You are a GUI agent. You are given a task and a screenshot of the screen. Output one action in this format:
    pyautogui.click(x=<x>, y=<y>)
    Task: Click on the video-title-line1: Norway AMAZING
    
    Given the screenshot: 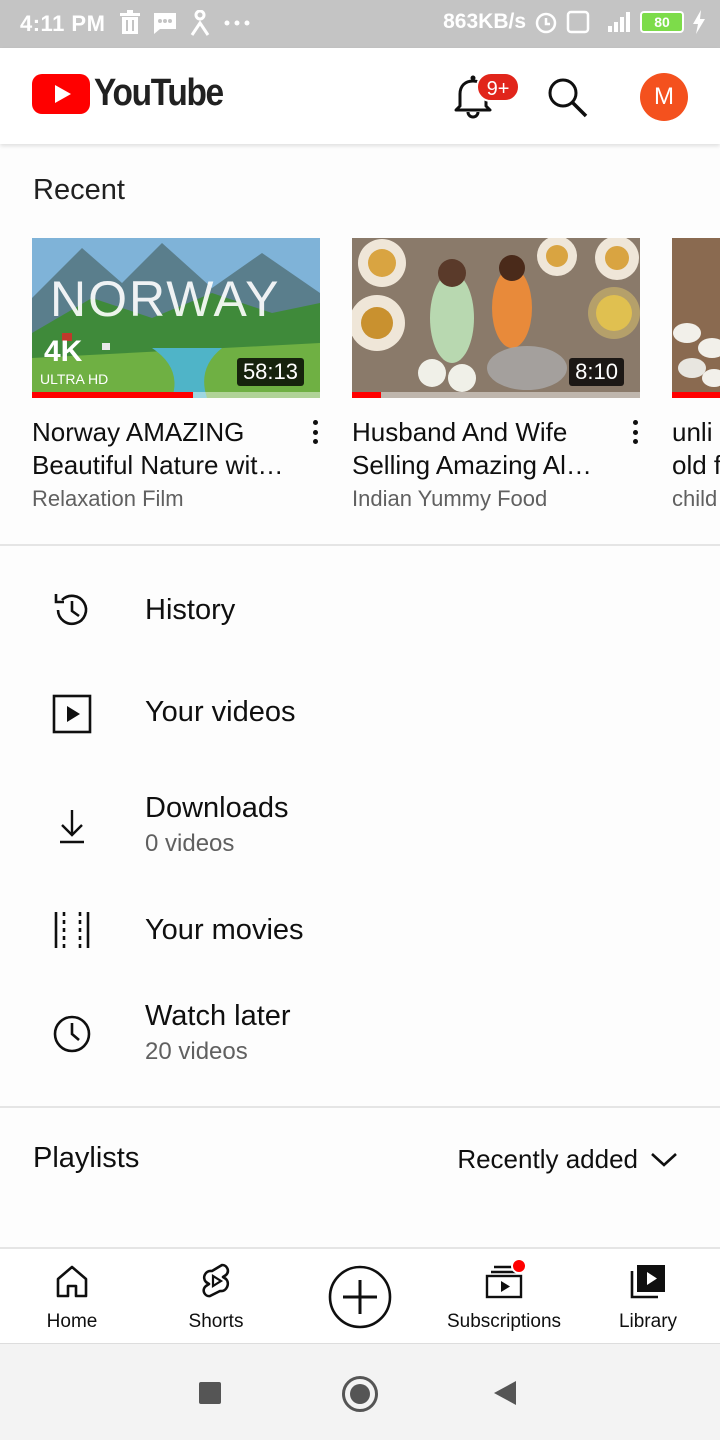 What is the action you would take?
    pyautogui.click(x=138, y=432)
    